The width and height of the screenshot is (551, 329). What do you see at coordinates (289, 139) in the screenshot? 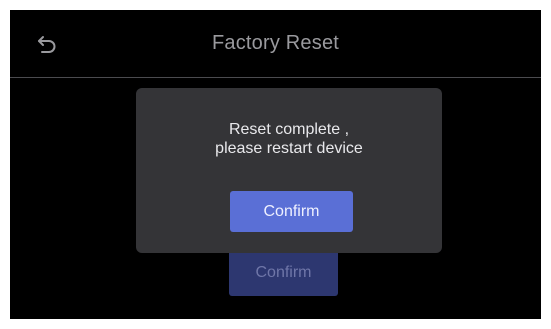
I see `dialog-message: Reset complete , please restart device` at bounding box center [289, 139].